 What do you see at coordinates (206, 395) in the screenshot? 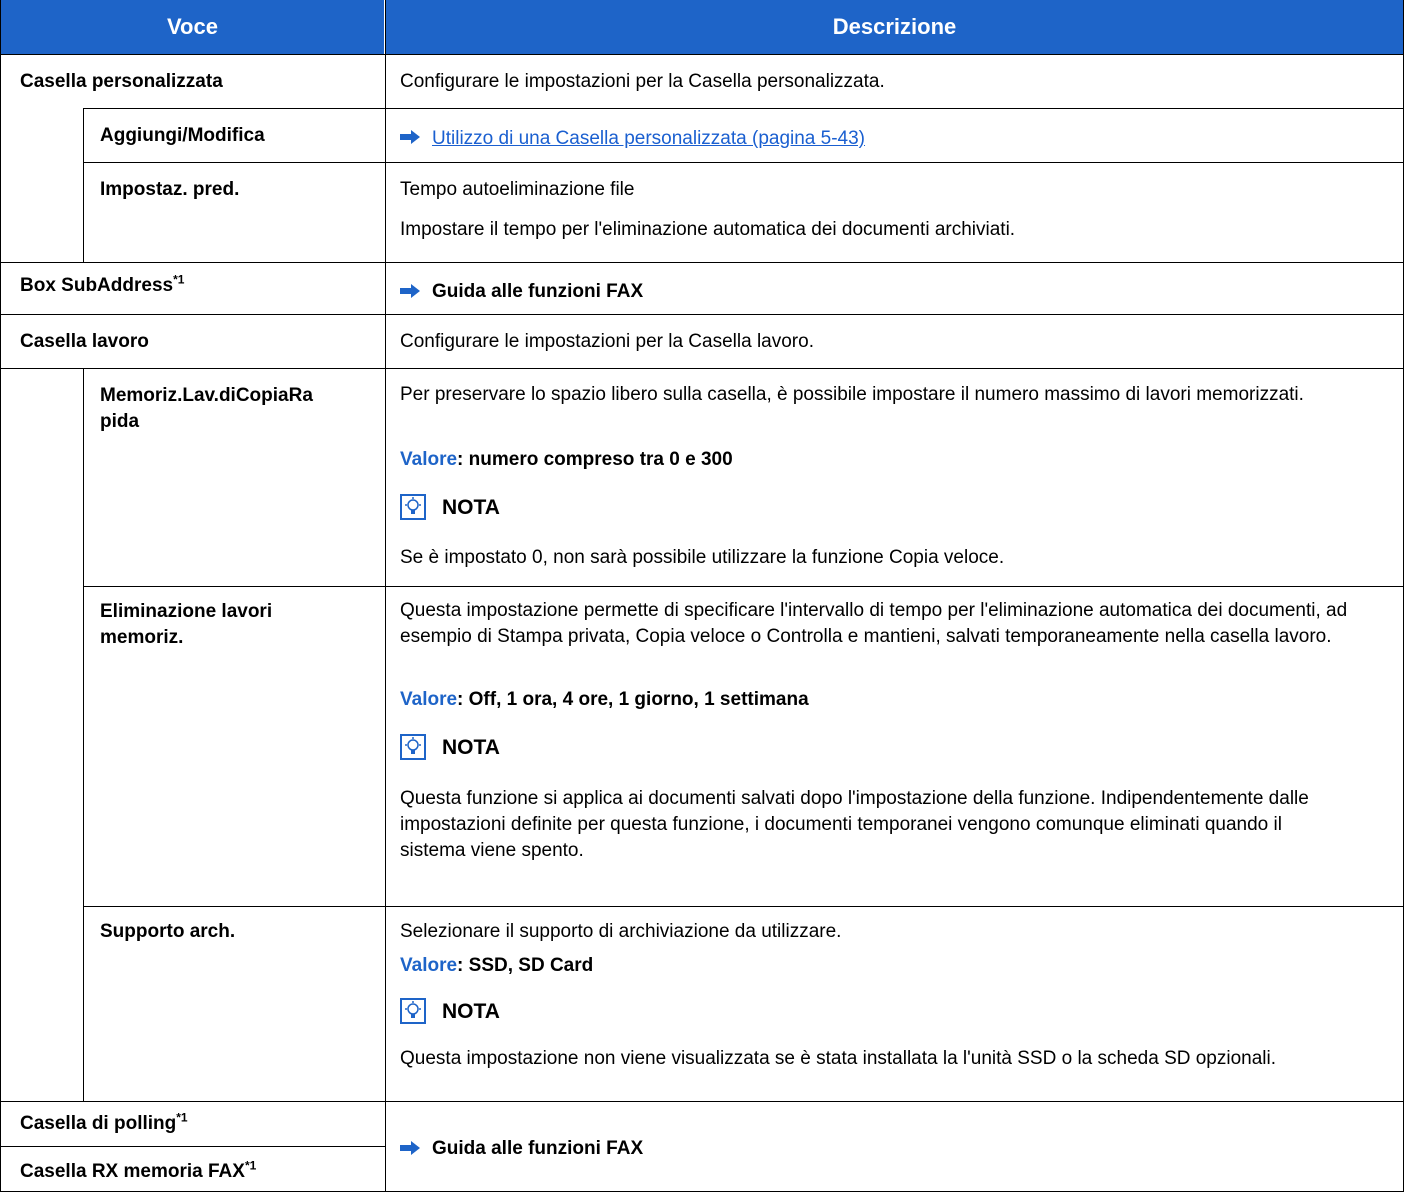
I see `row-memoriz-label-1: Memoriz.Lav.diCopiaRa` at bounding box center [206, 395].